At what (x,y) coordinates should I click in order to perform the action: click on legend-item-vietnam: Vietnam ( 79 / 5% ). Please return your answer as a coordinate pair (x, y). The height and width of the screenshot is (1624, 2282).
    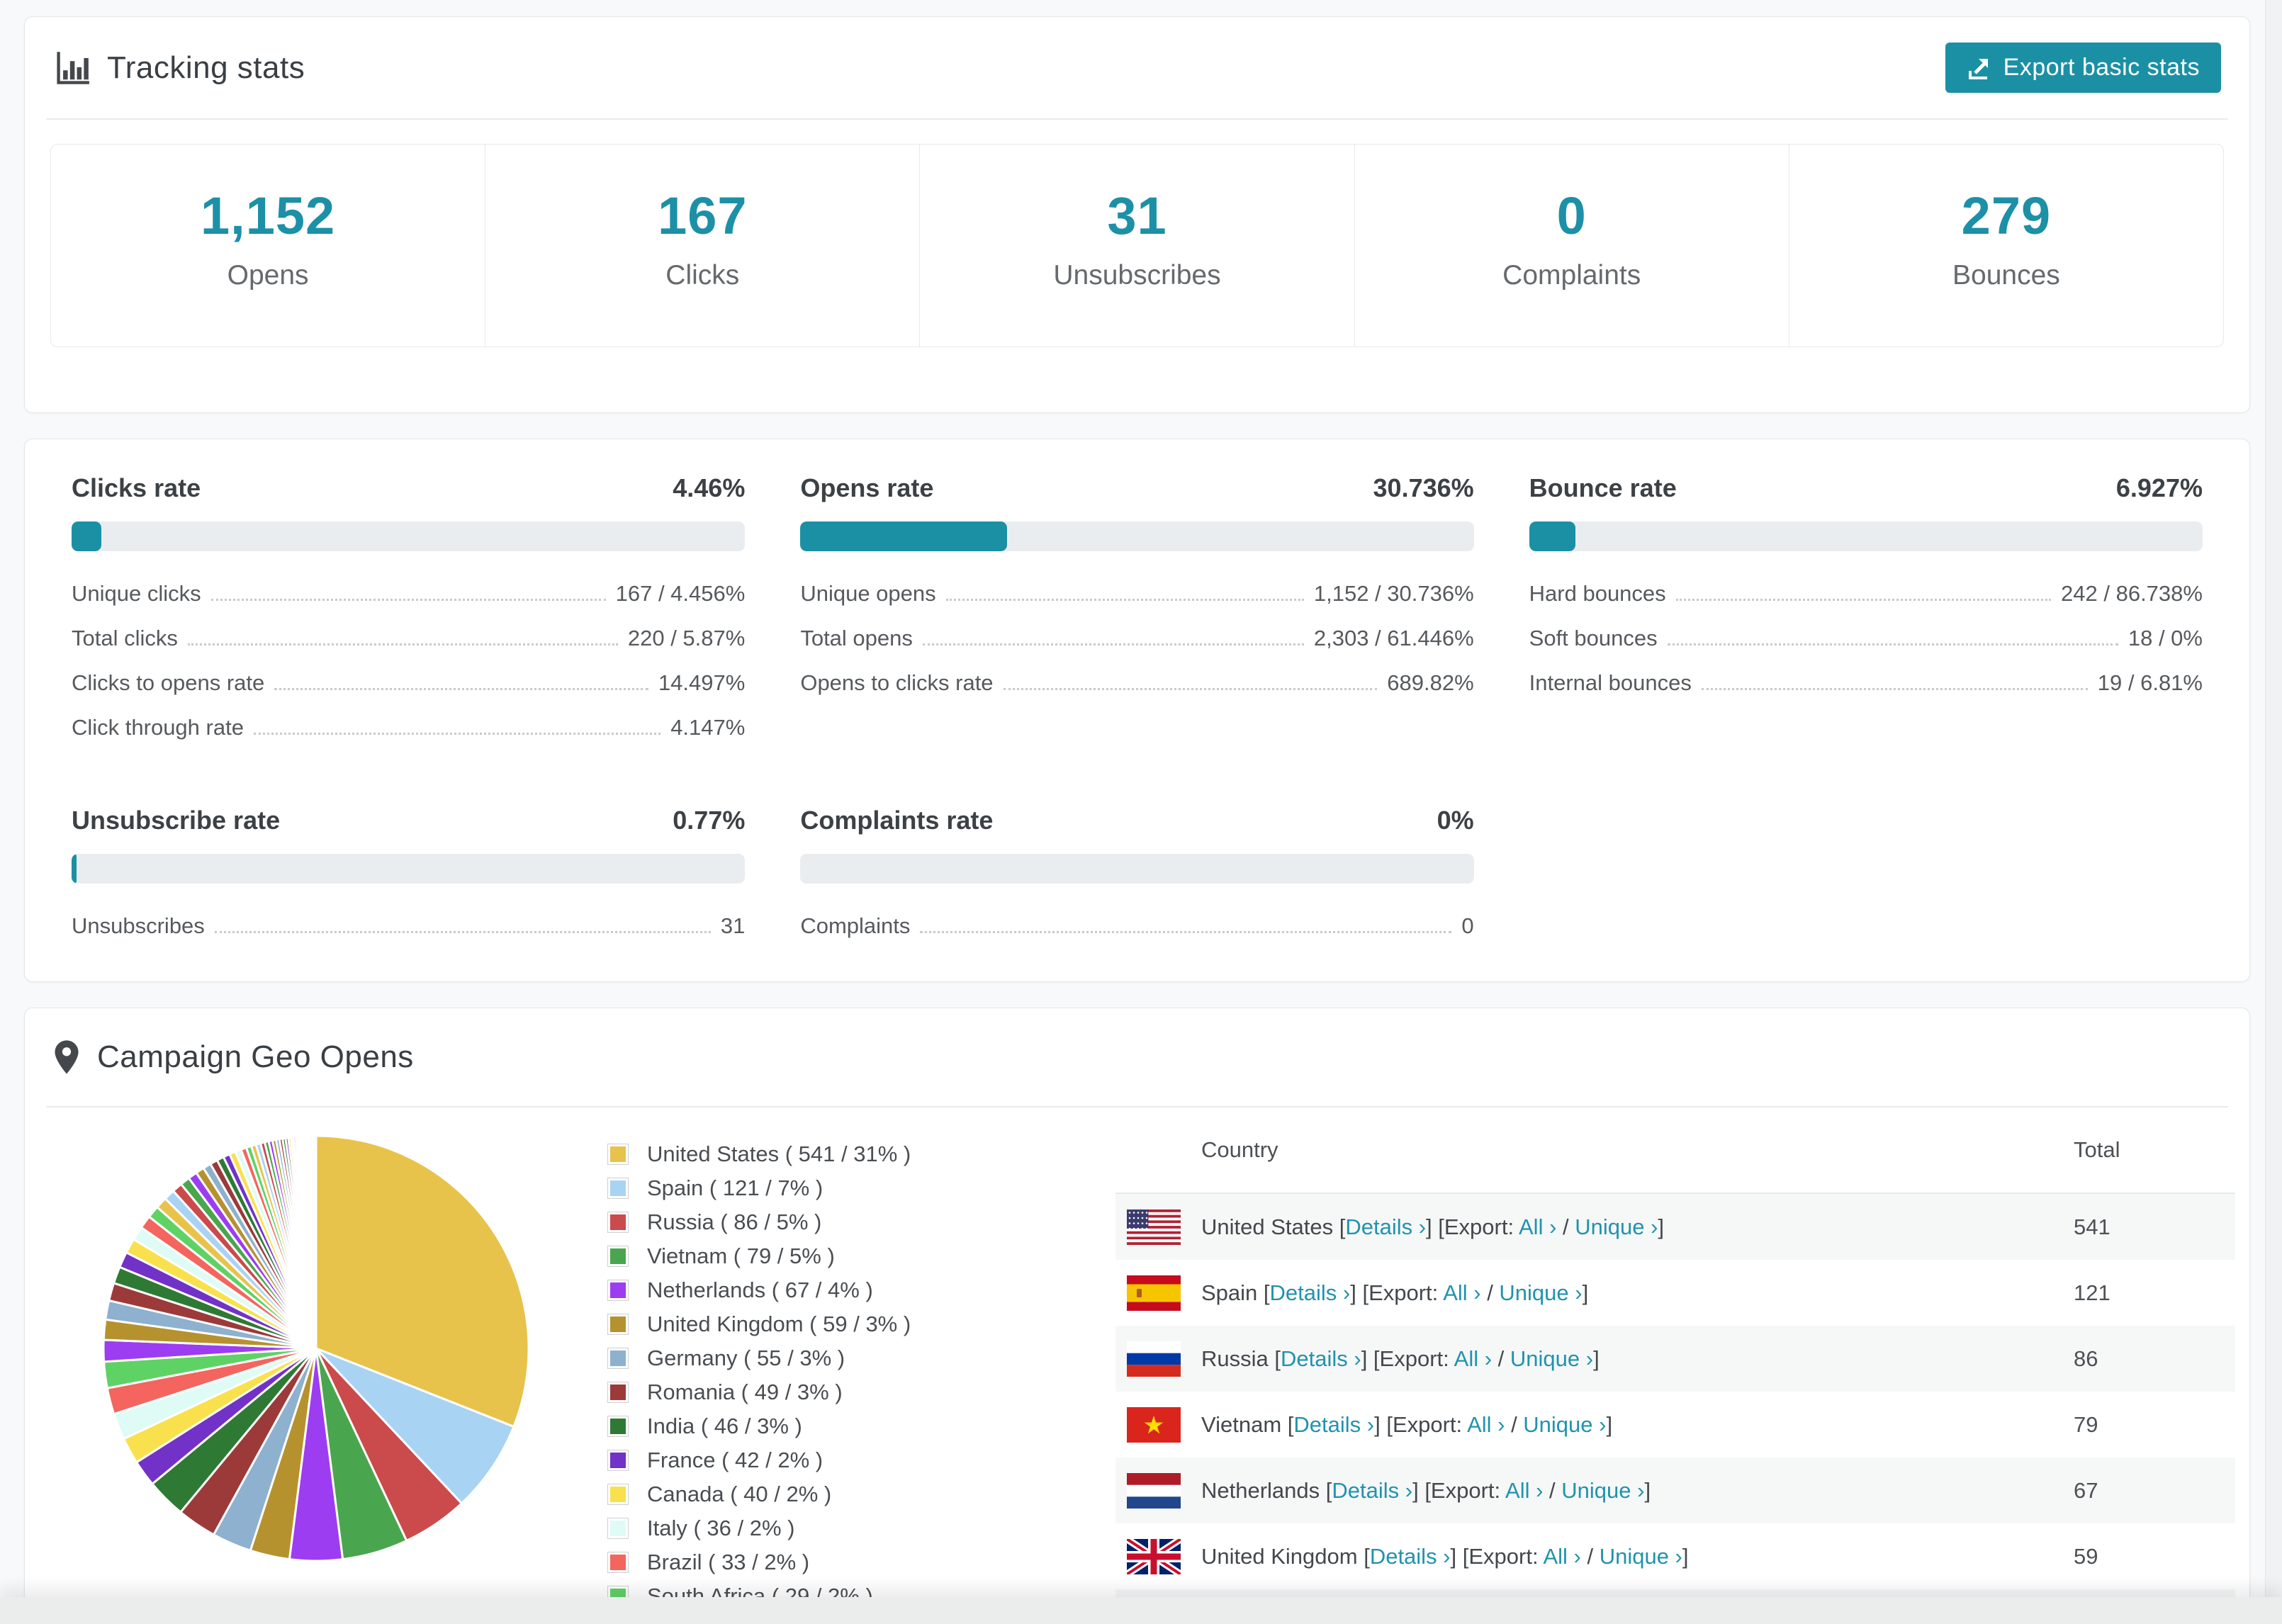
    Looking at the image, I should click on (834, 1256).